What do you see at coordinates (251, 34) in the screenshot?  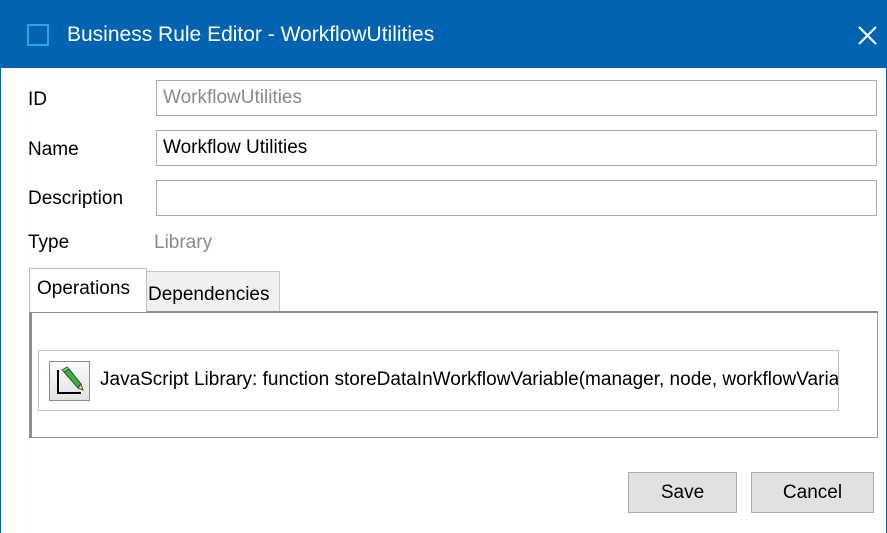 I see `window-title: Business Rule Editor - WorkflowUtilities` at bounding box center [251, 34].